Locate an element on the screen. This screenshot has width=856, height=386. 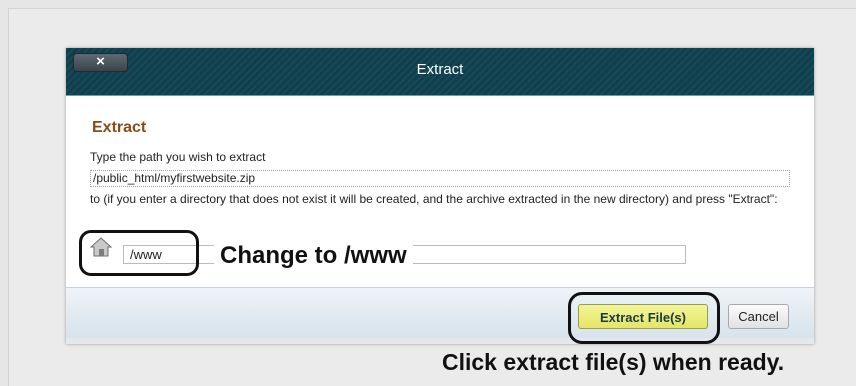
destination-highlight is located at coordinates (139, 253).